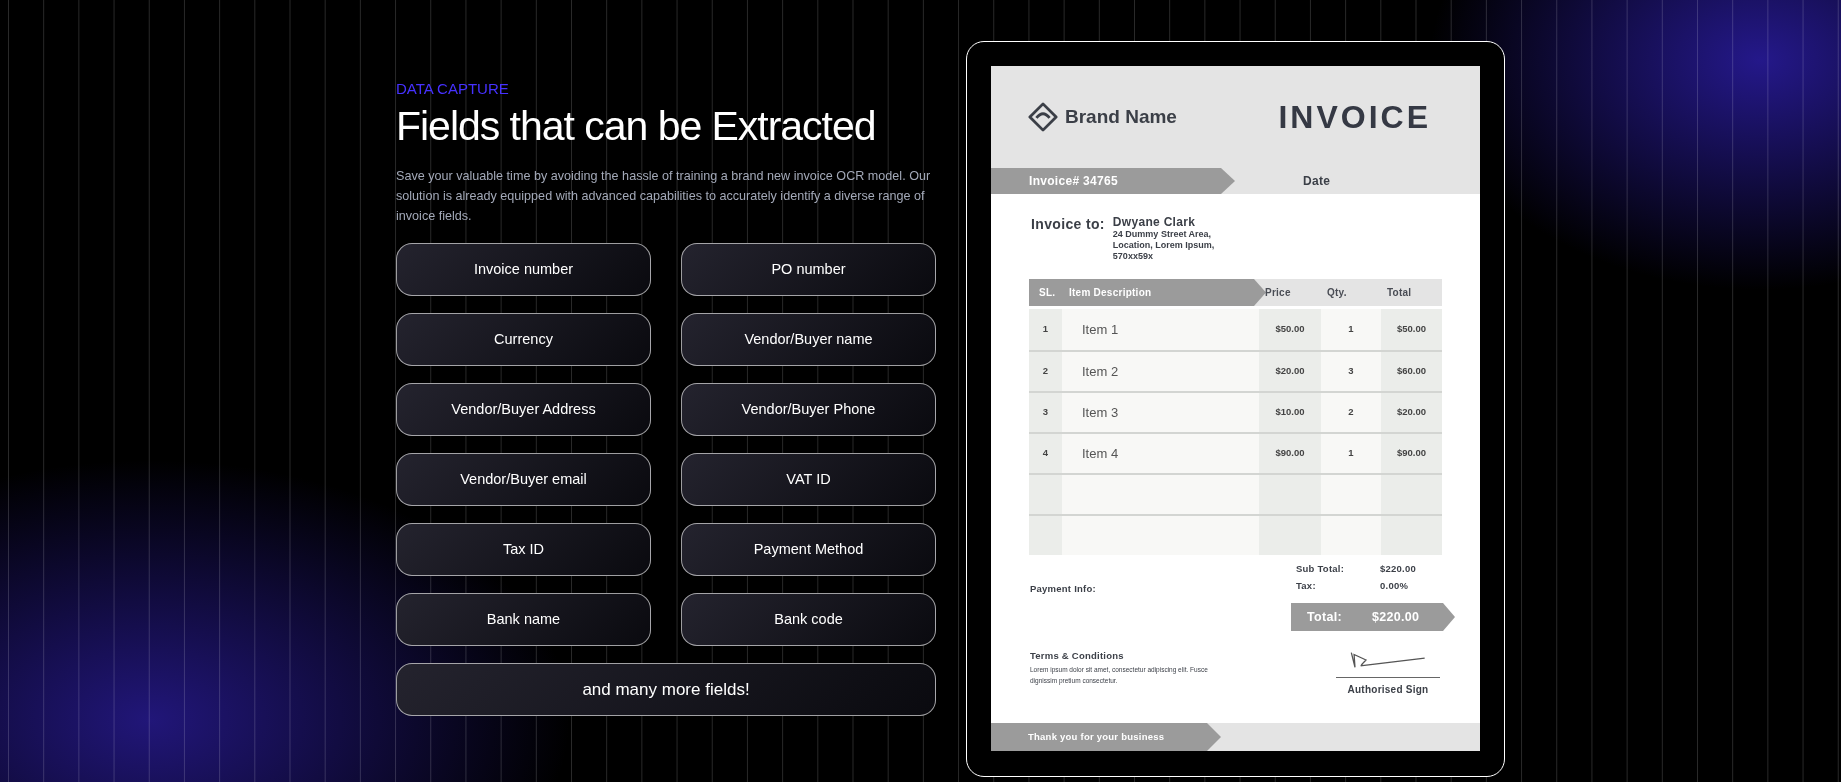  What do you see at coordinates (808, 409) in the screenshot?
I see `field-chip: Vendor/Buyer Phone` at bounding box center [808, 409].